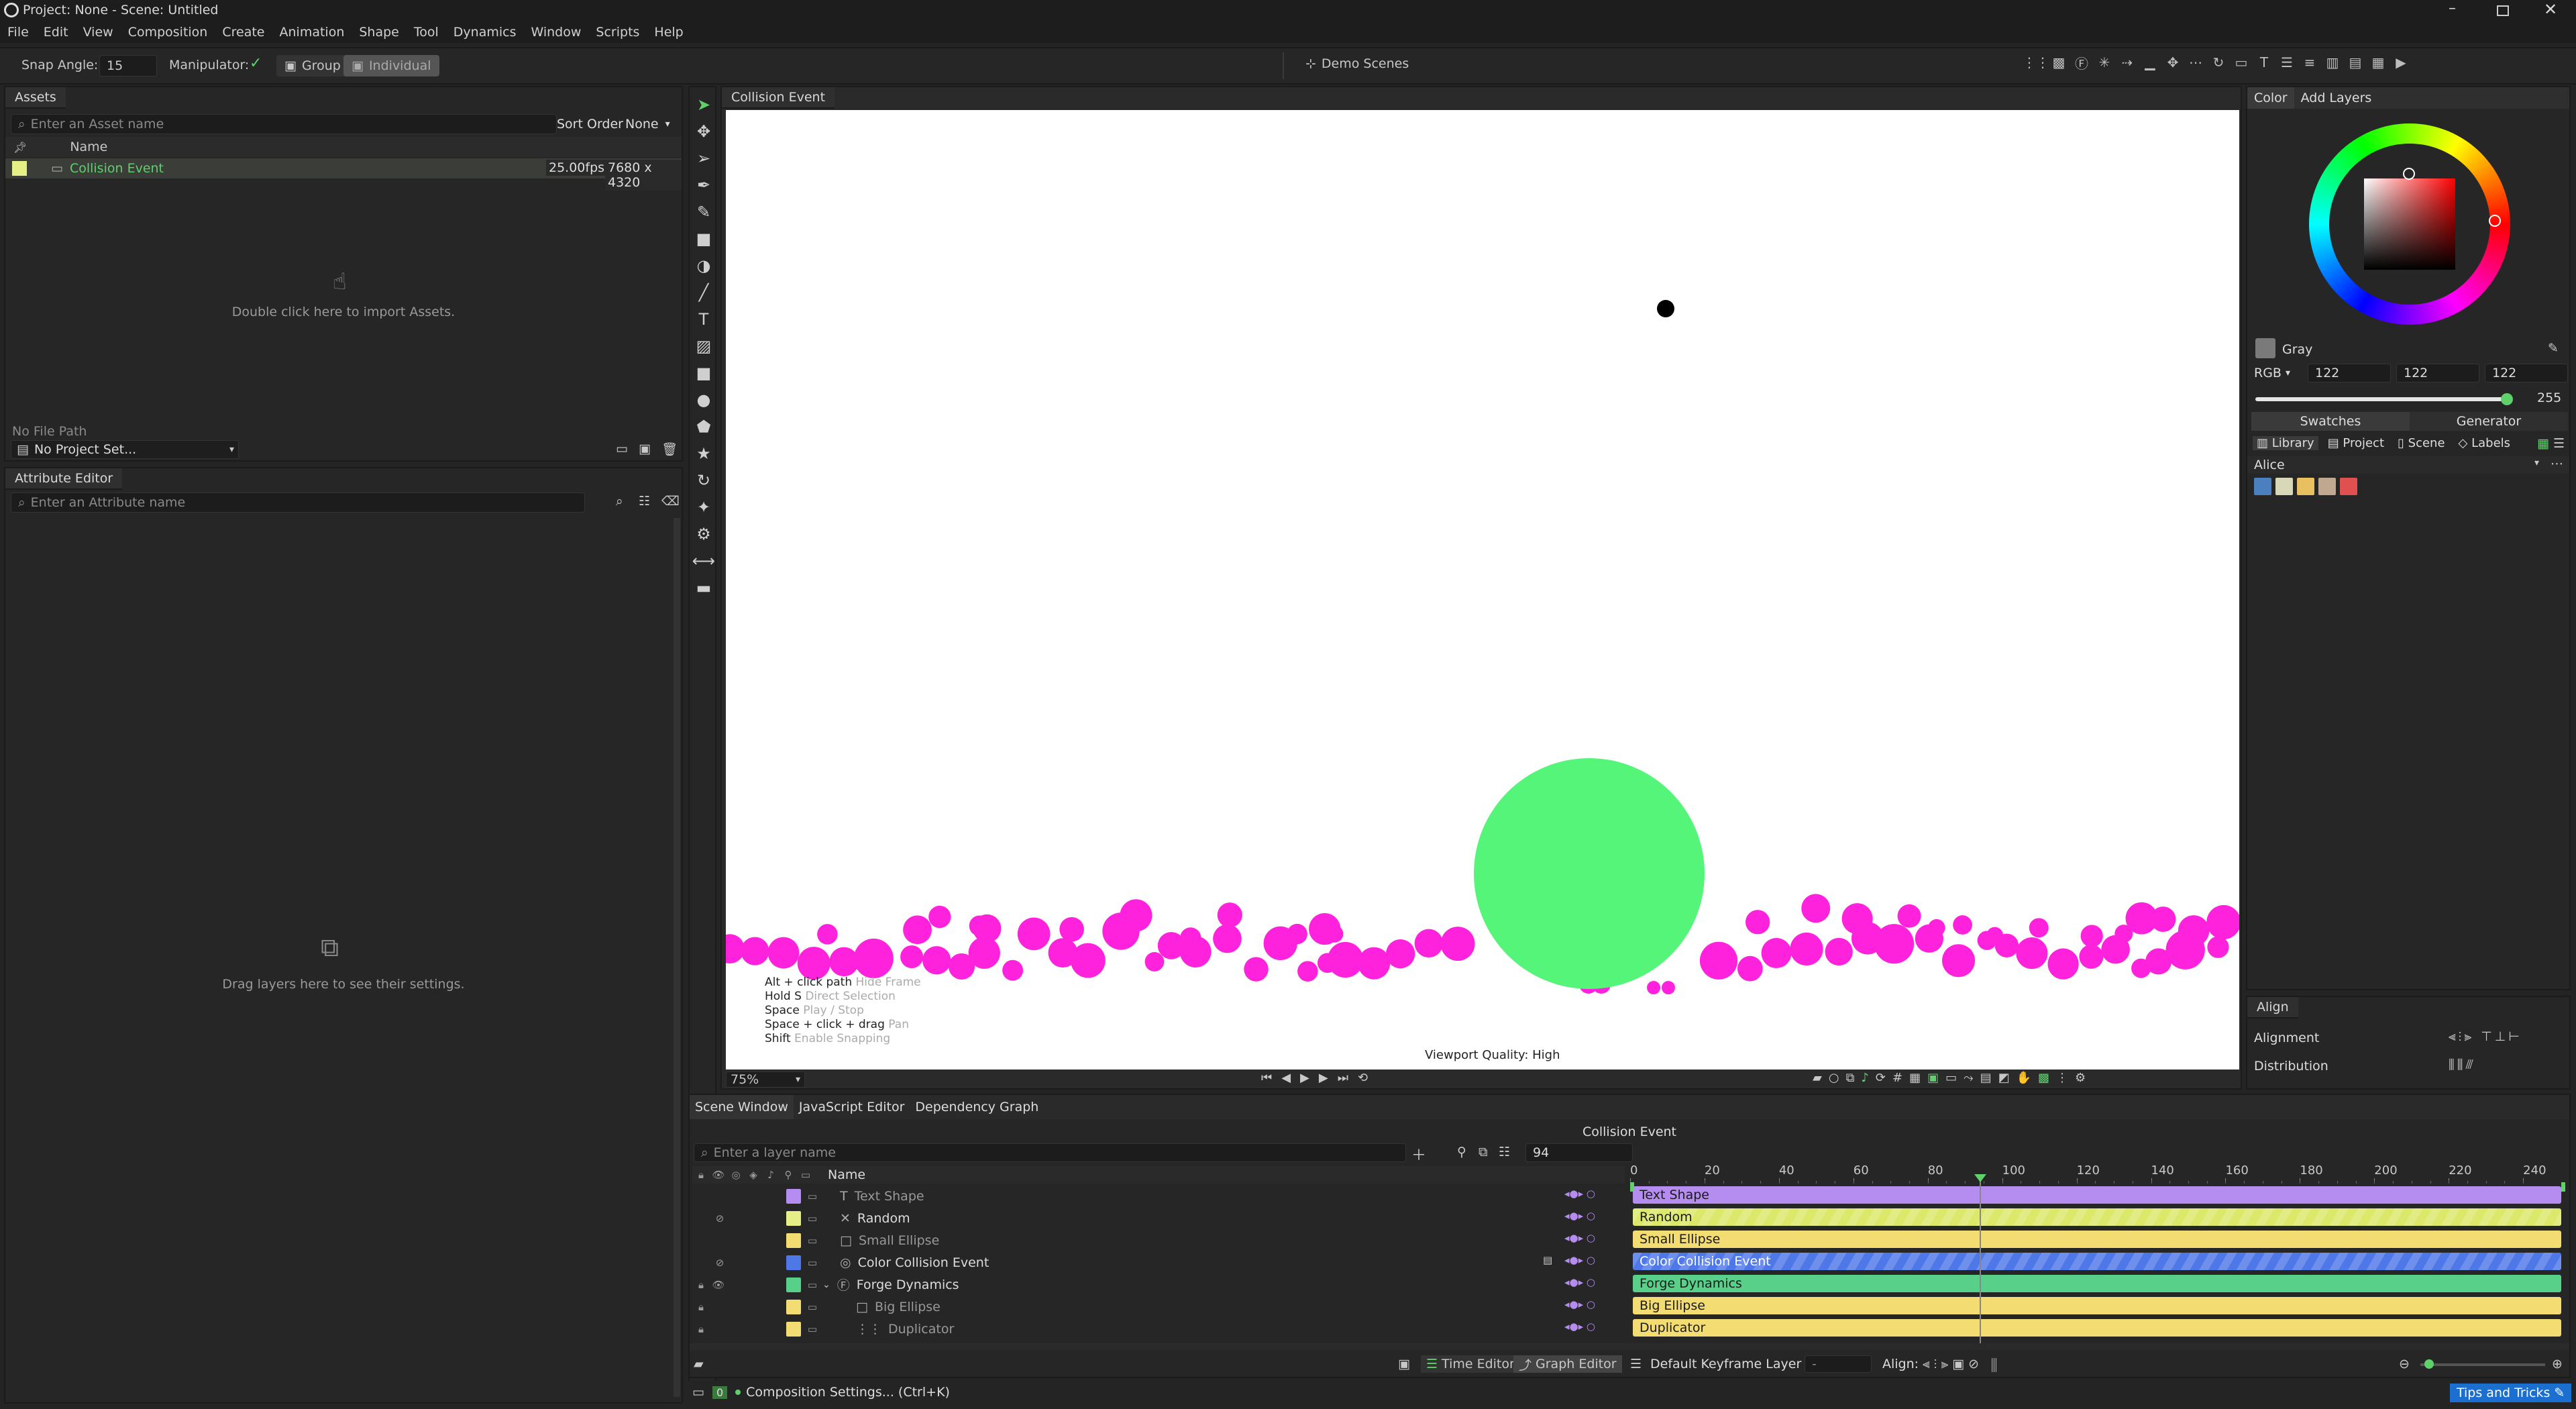 Image resolution: width=2576 pixels, height=1409 pixels. What do you see at coordinates (645, 448) in the screenshot?
I see `monitor-icon: ▣` at bounding box center [645, 448].